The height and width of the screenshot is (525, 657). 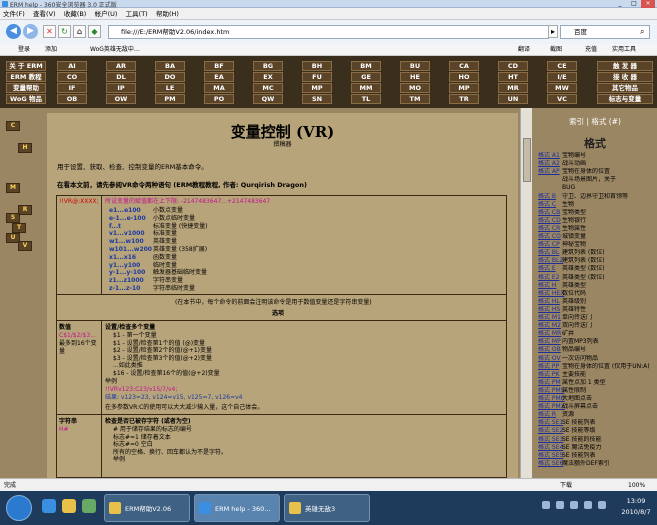 What do you see at coordinates (620, 4) in the screenshot?
I see `minimize-button: _` at bounding box center [620, 4].